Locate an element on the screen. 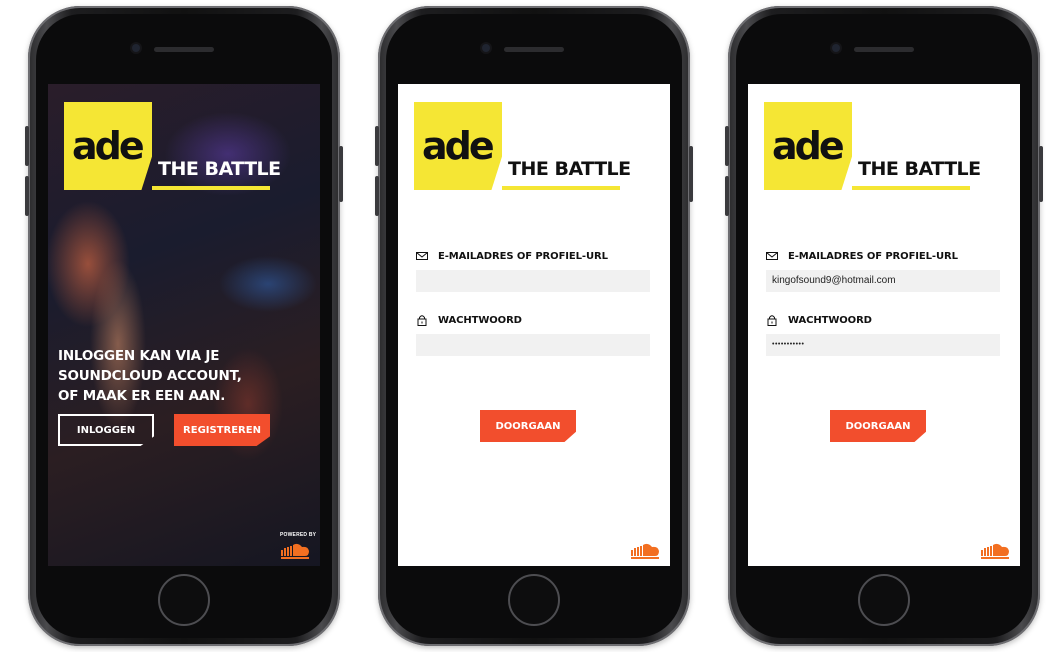 Image resolution: width=1056 pixels, height=652 pixels. register-button: REGISTREREN is located at coordinates (222, 430).